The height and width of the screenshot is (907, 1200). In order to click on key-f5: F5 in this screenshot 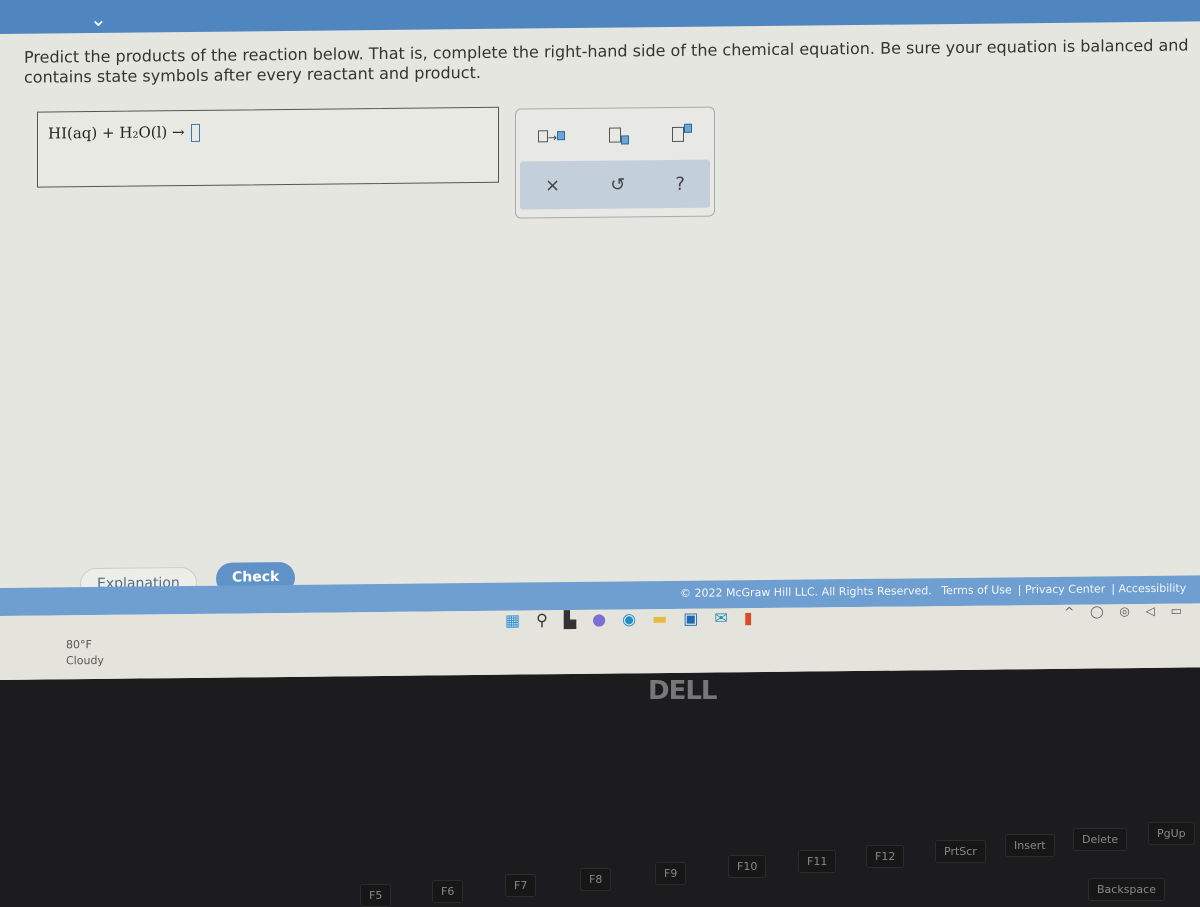, I will do `click(376, 895)`.